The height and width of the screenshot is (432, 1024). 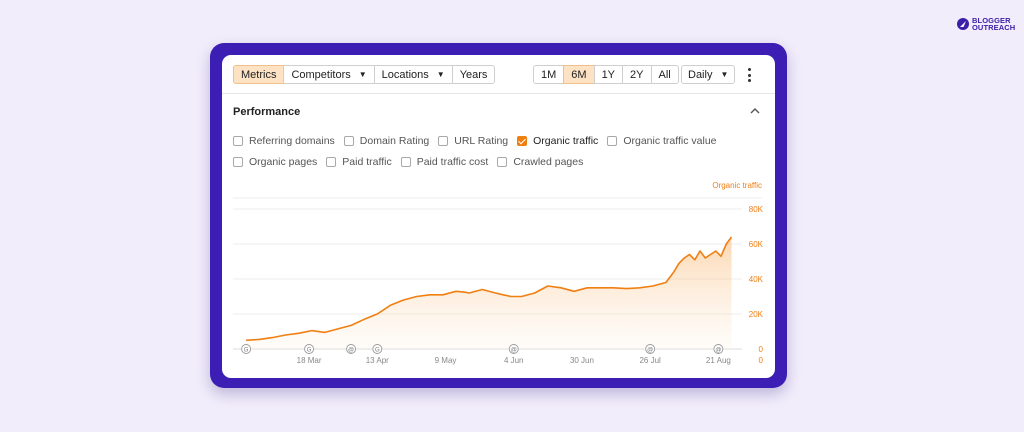 I want to click on y-tick-label: 40K, so click(x=756, y=279).